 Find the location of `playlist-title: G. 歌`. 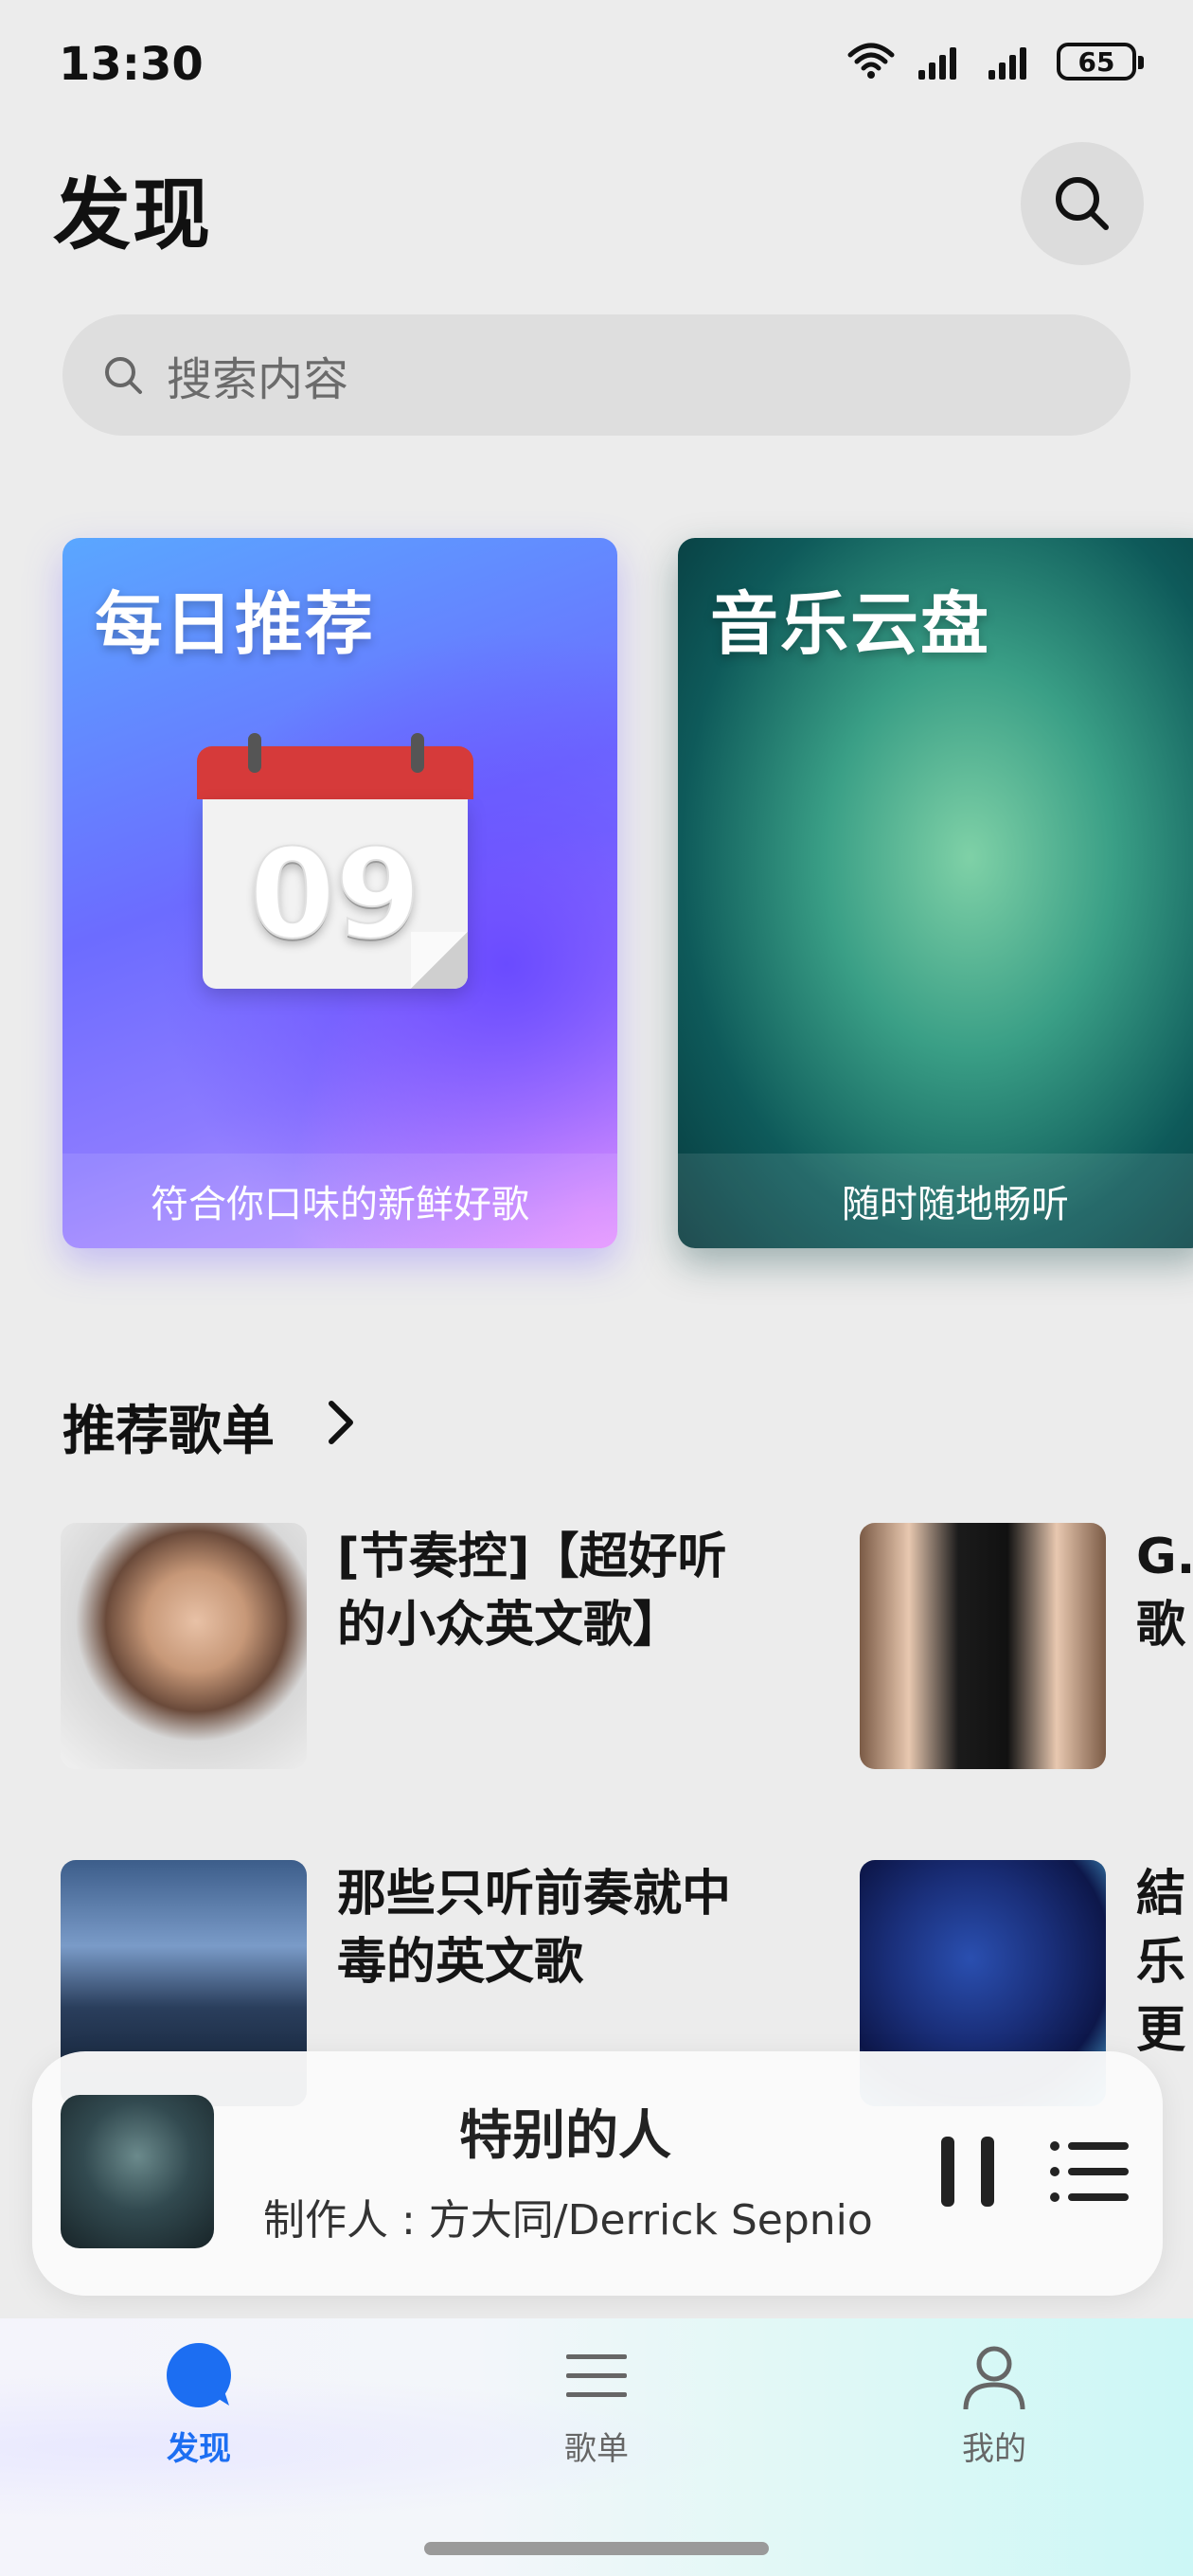

playlist-title: G. 歌 is located at coordinates (1164, 1591).